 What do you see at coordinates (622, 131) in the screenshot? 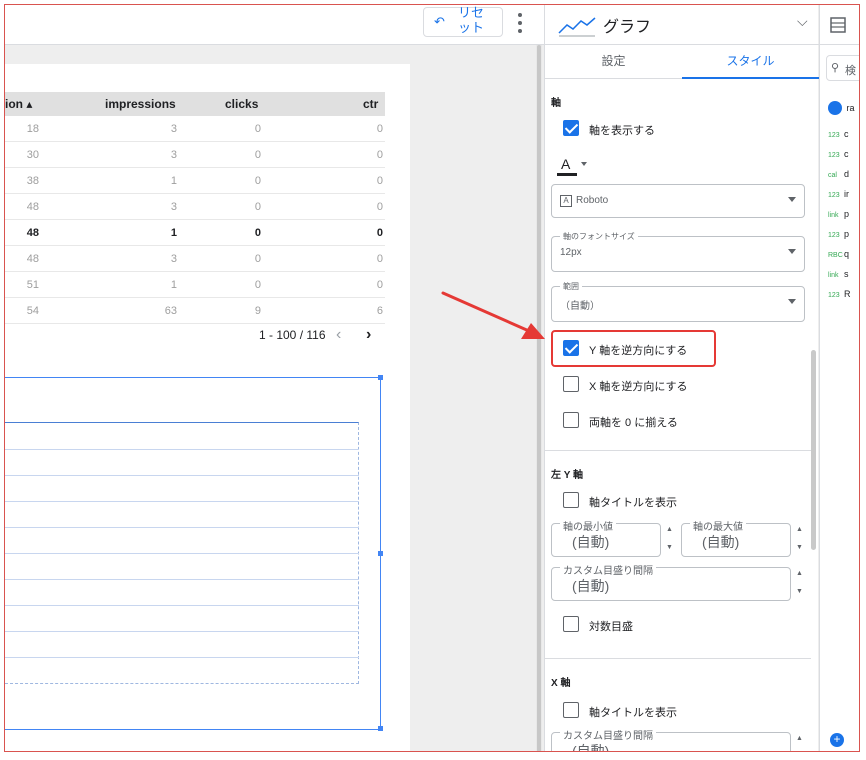
I see `show-axis-label: 軸を表示する` at bounding box center [622, 131].